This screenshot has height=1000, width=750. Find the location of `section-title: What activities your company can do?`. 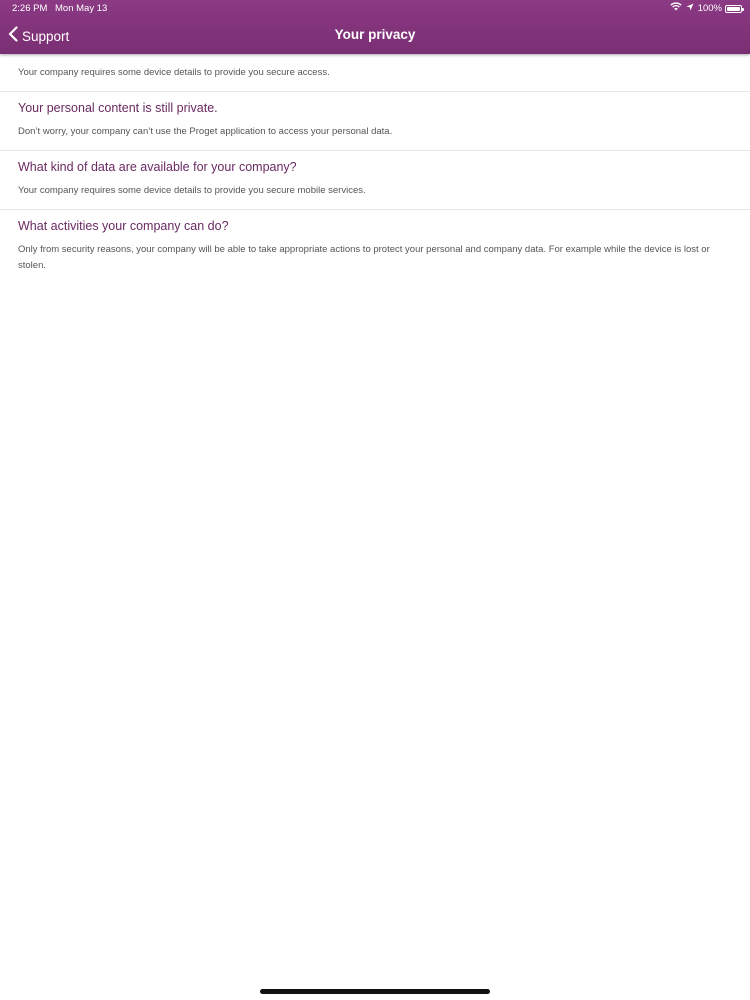

section-title: What activities your company can do? is located at coordinates (123, 226).